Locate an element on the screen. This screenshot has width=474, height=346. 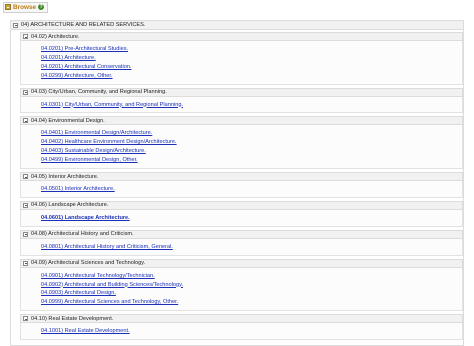
program-link: 04.0201) Pre-Architectural Studies. is located at coordinates (251, 49).